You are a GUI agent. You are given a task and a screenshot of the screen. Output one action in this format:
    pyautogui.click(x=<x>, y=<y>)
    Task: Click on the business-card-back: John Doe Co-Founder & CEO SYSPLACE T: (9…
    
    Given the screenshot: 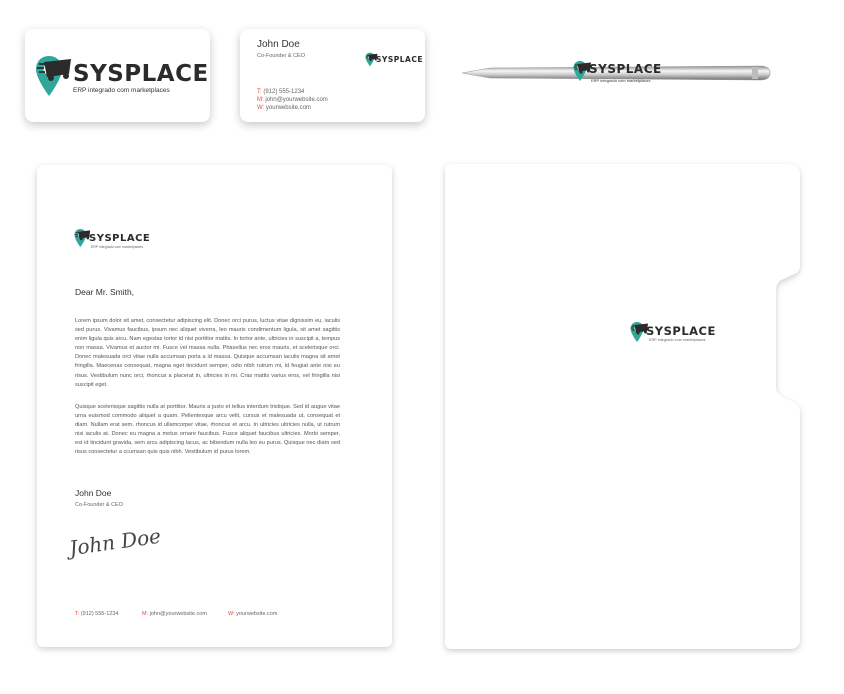 What is the action you would take?
    pyautogui.click(x=332, y=75)
    